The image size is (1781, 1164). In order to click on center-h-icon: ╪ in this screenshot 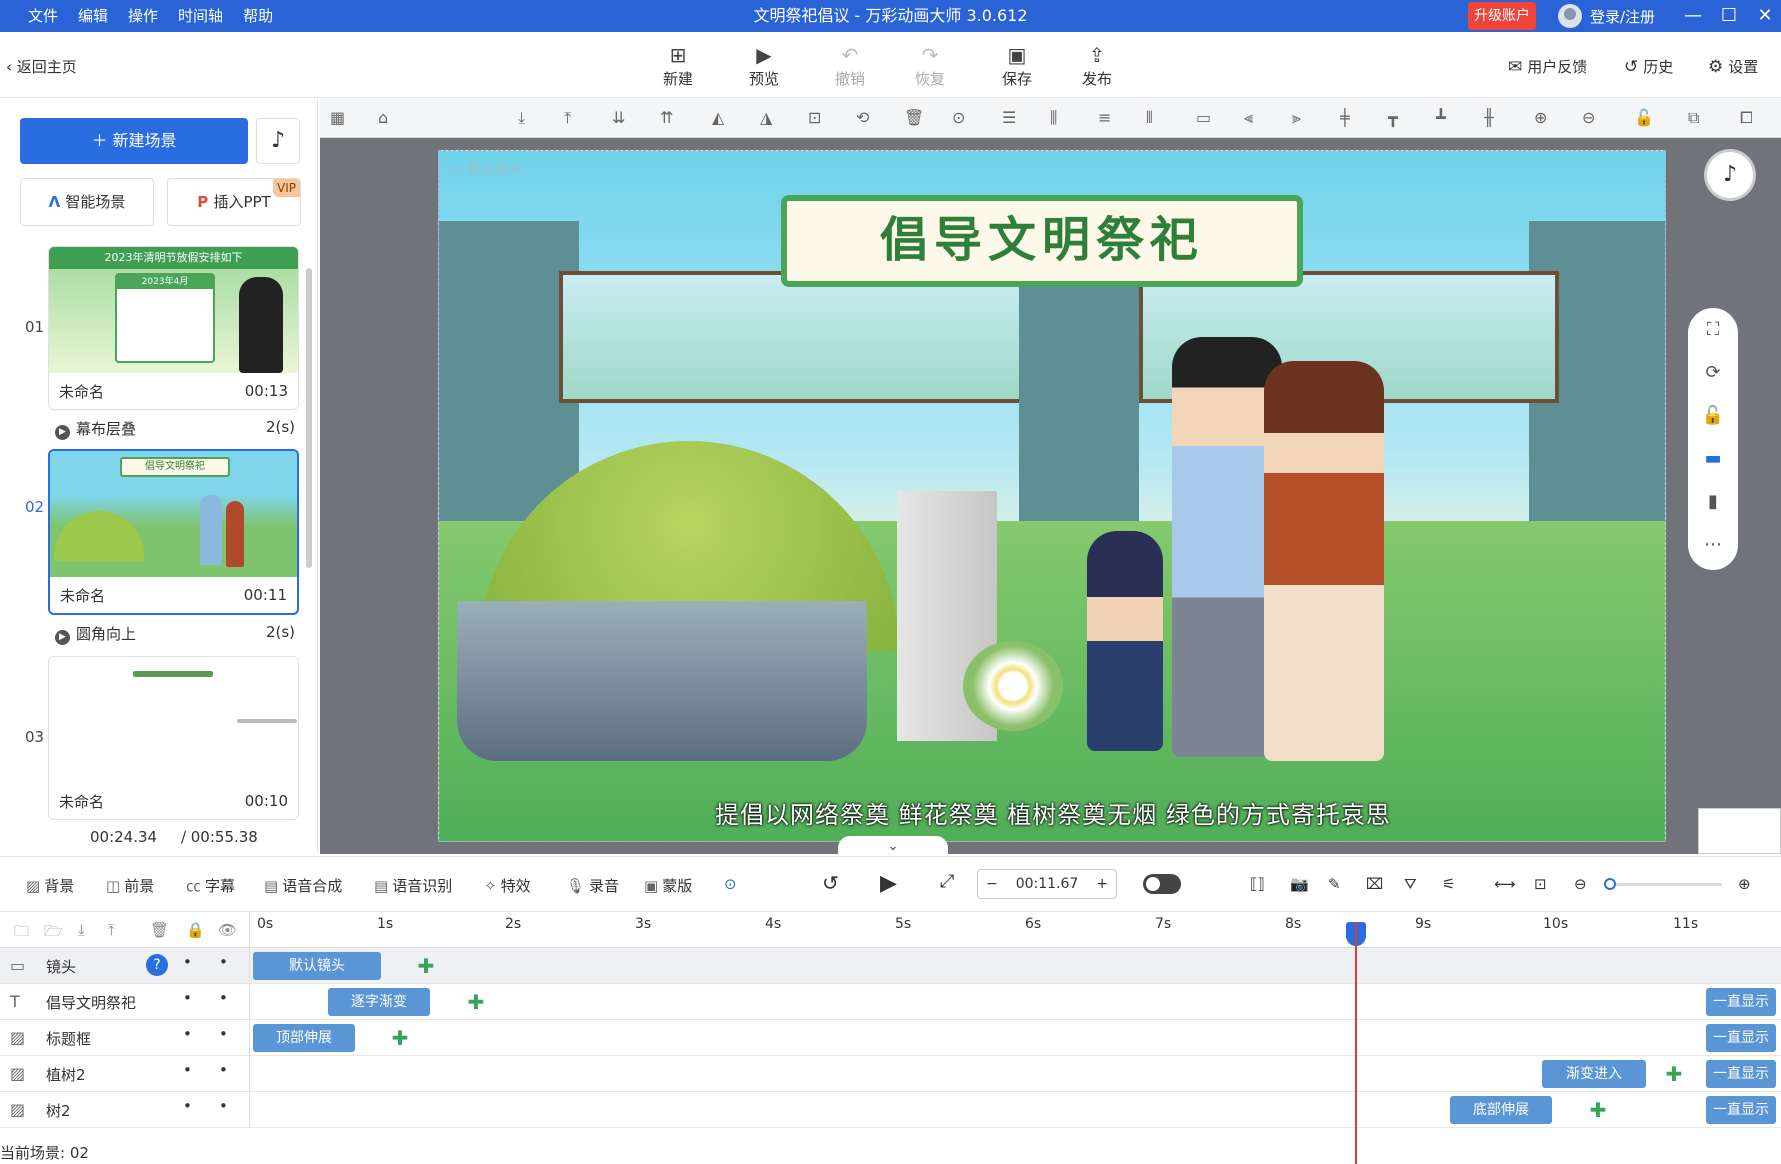, I will do `click(1345, 117)`.